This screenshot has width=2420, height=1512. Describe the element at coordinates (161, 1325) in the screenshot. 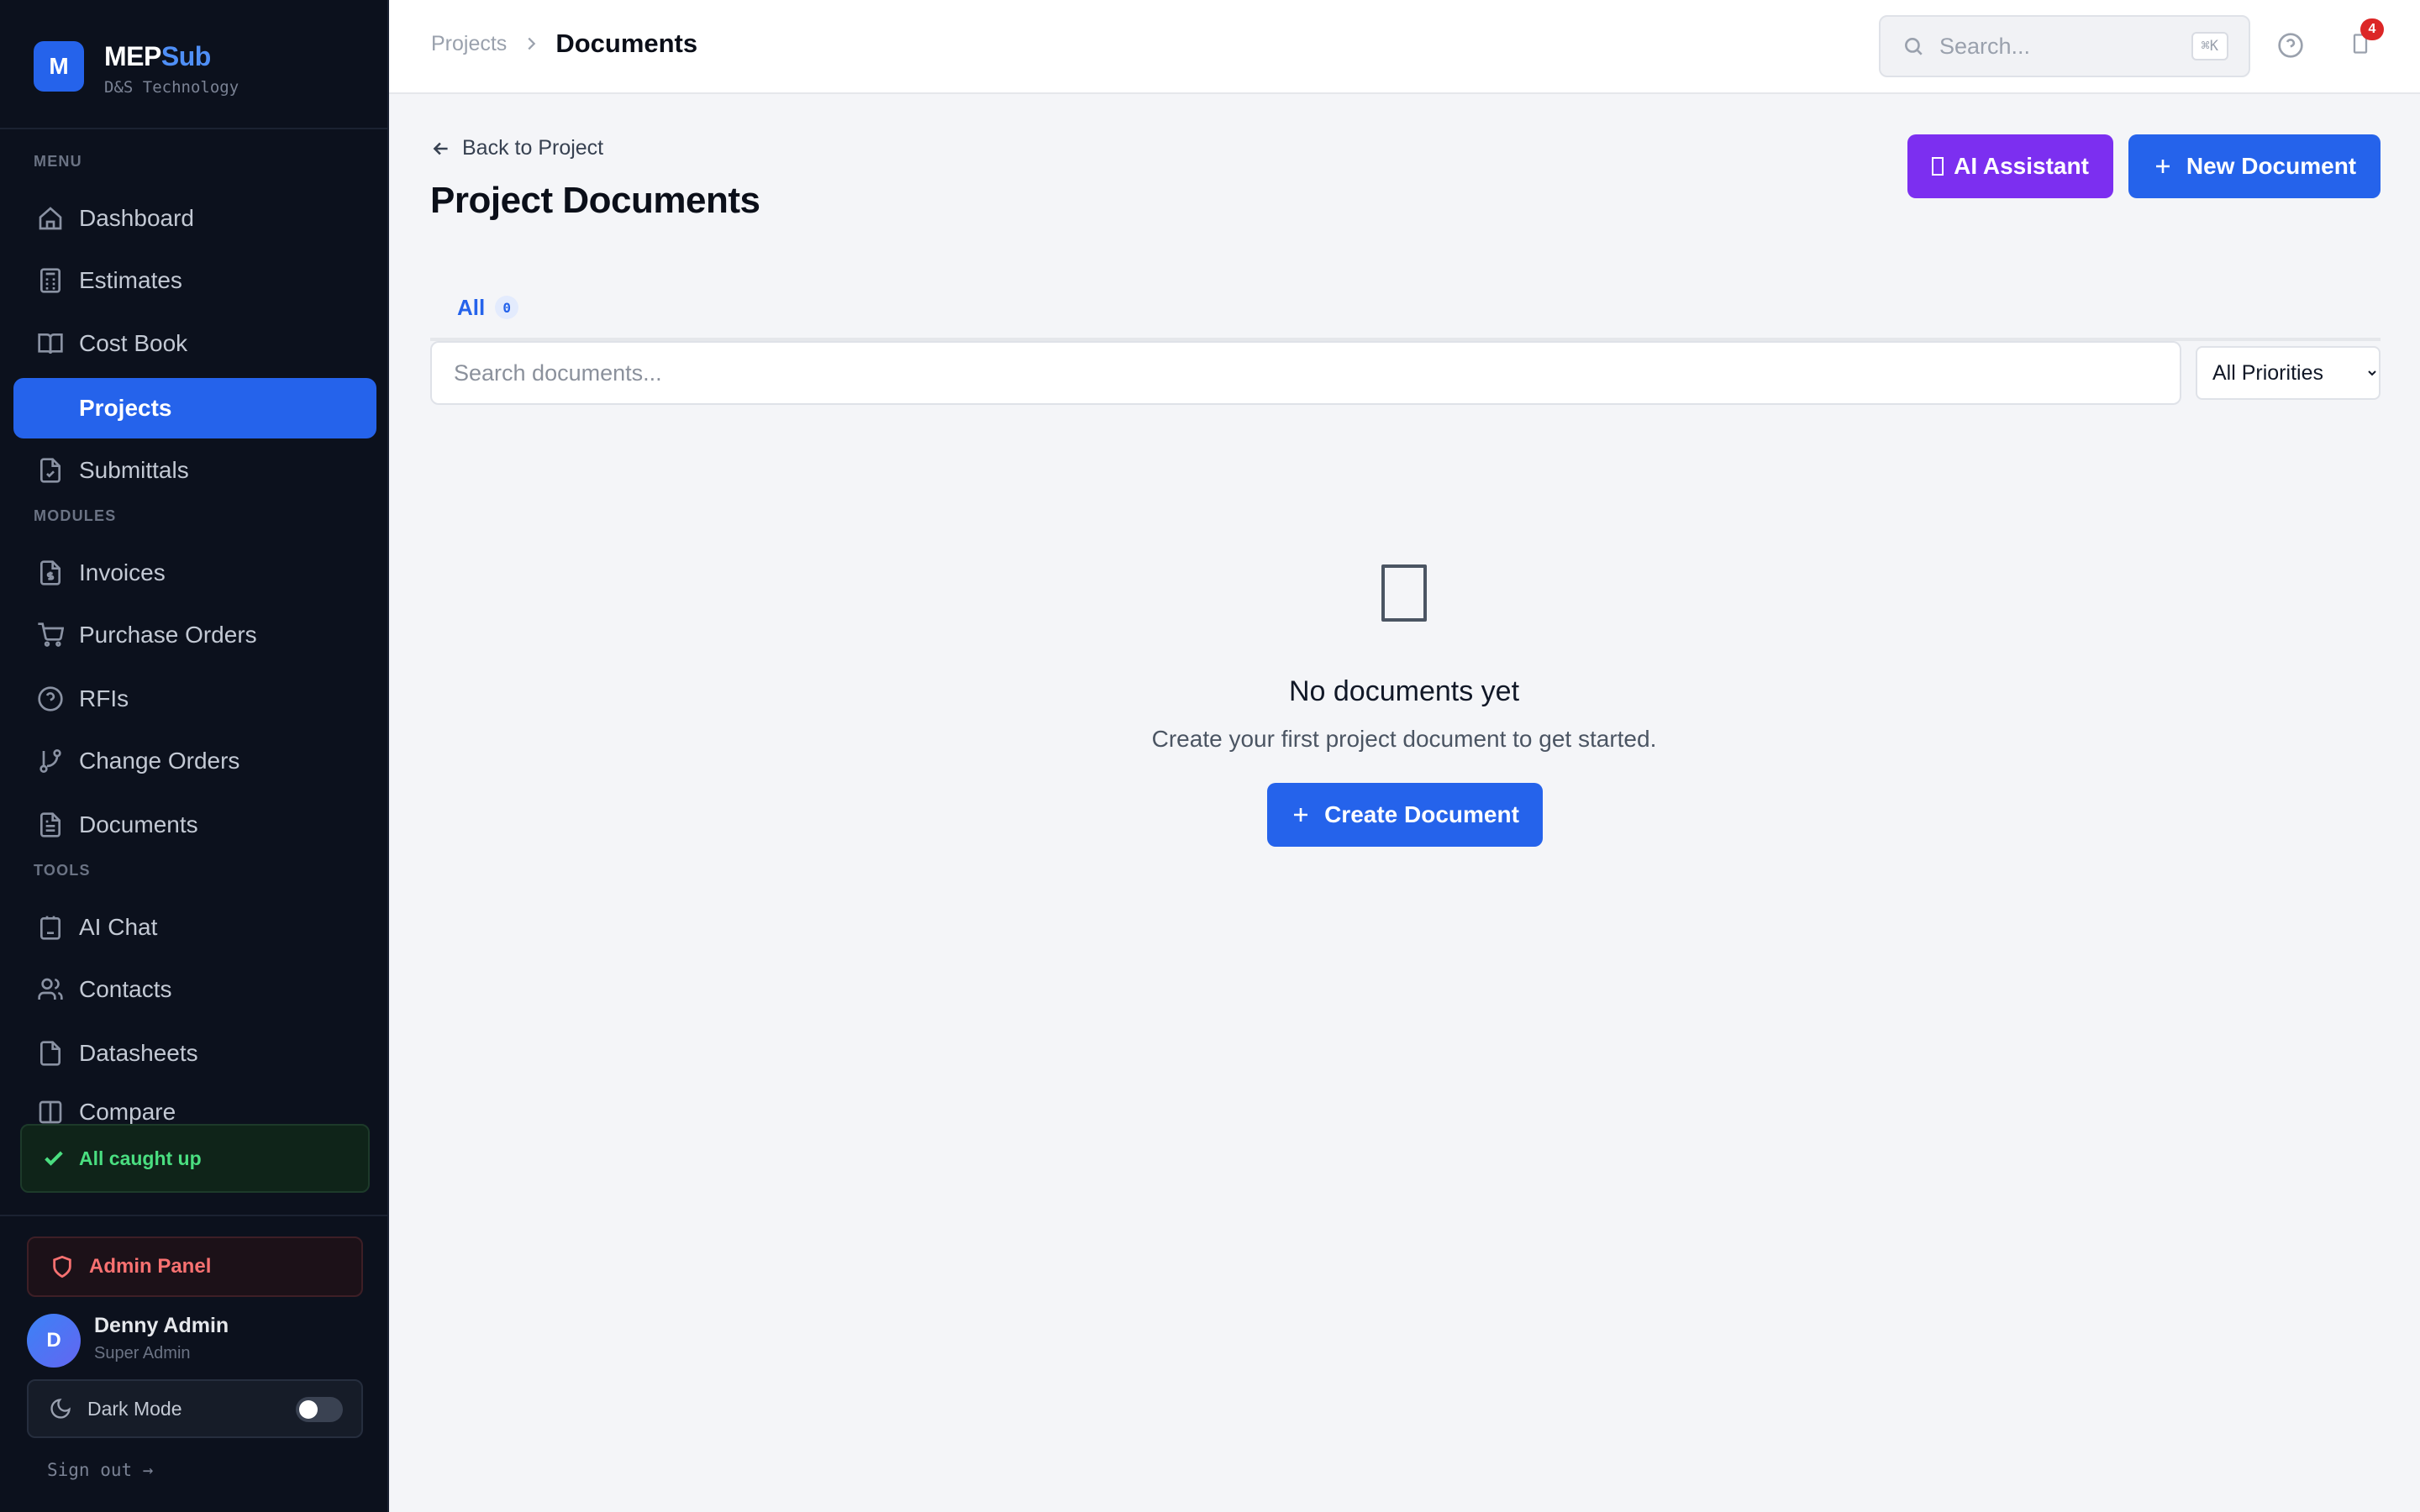

I see `user-name: Denny Admin` at that location.